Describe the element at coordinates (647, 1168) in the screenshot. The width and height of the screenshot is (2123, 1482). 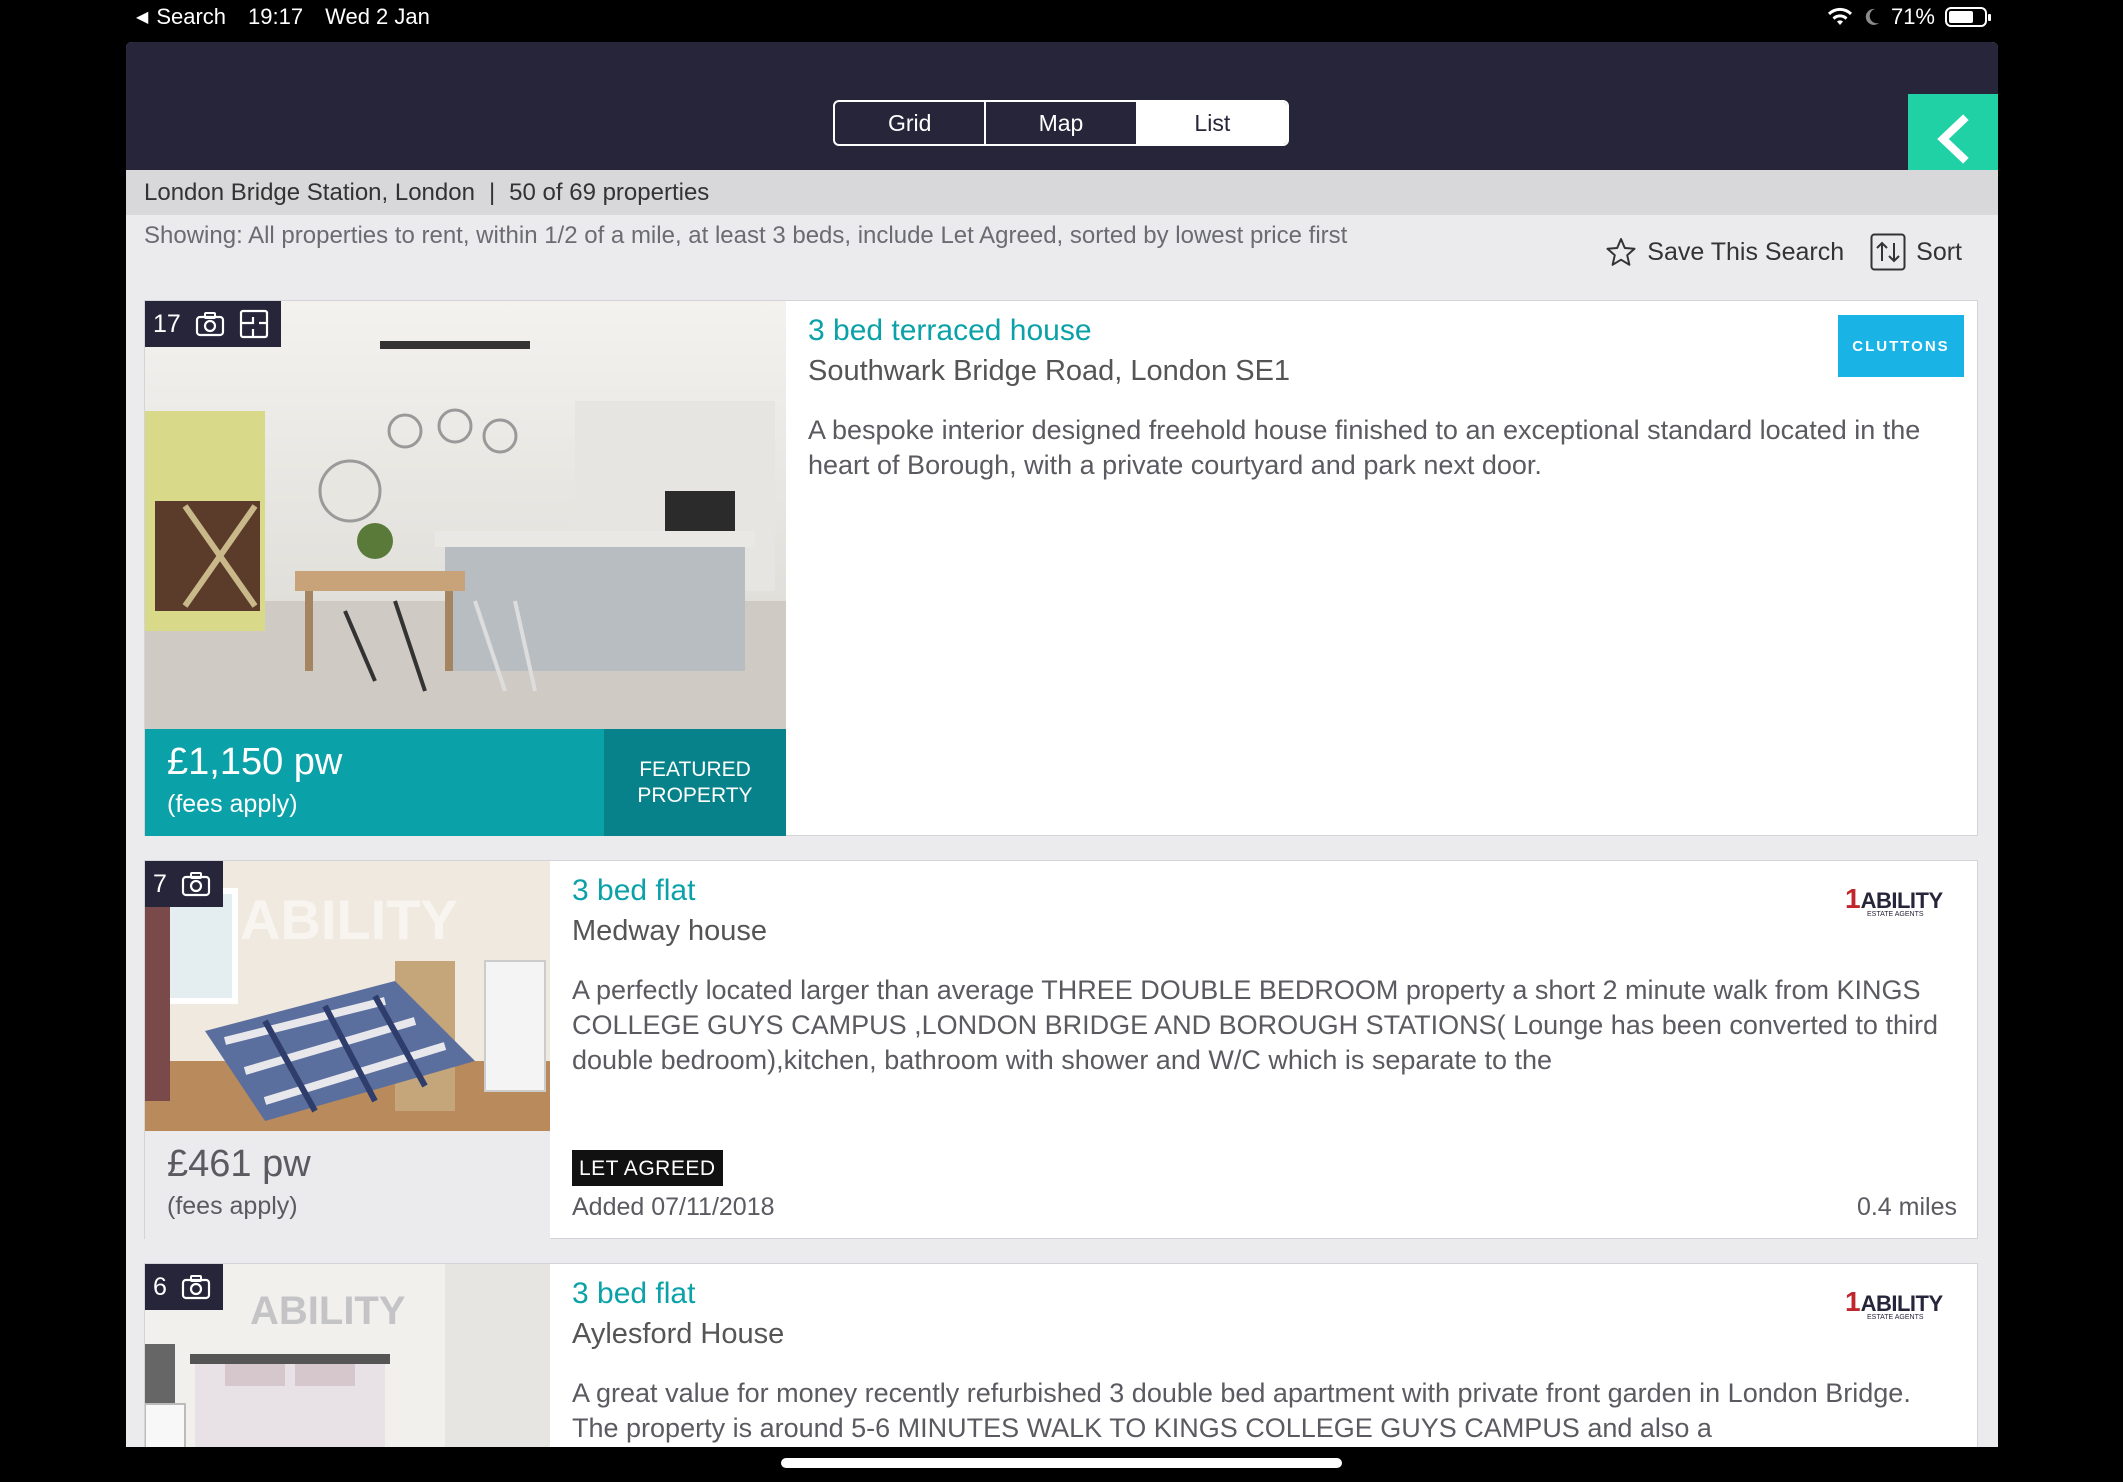
I see `let-agreed-badge: LET AGREED` at that location.